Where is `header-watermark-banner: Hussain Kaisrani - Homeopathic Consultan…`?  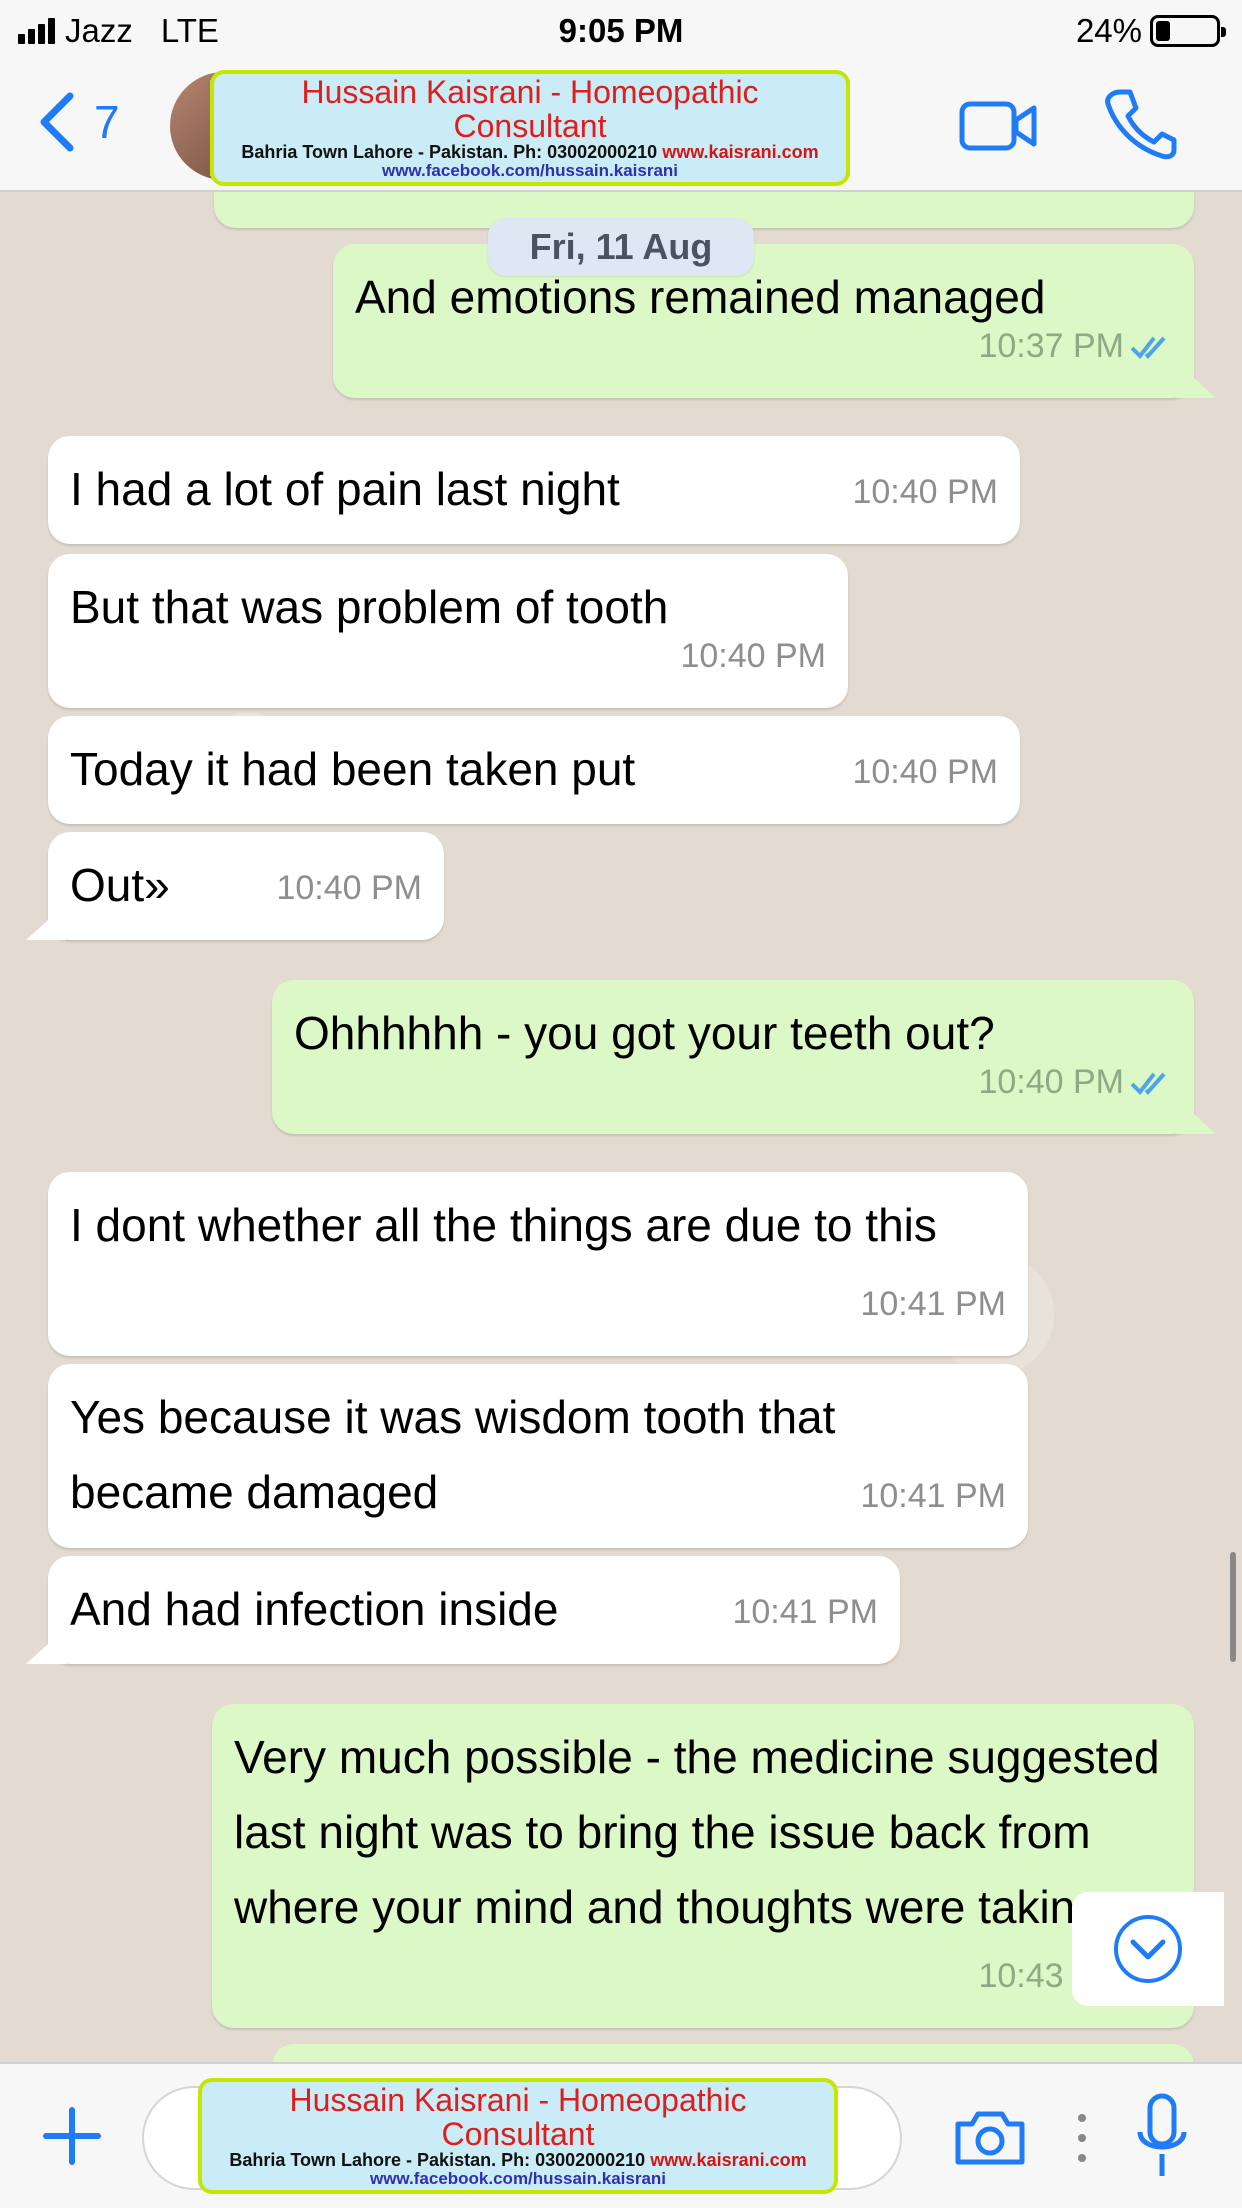 header-watermark-banner: Hussain Kaisrani - Homeopathic Consultan… is located at coordinates (530, 128).